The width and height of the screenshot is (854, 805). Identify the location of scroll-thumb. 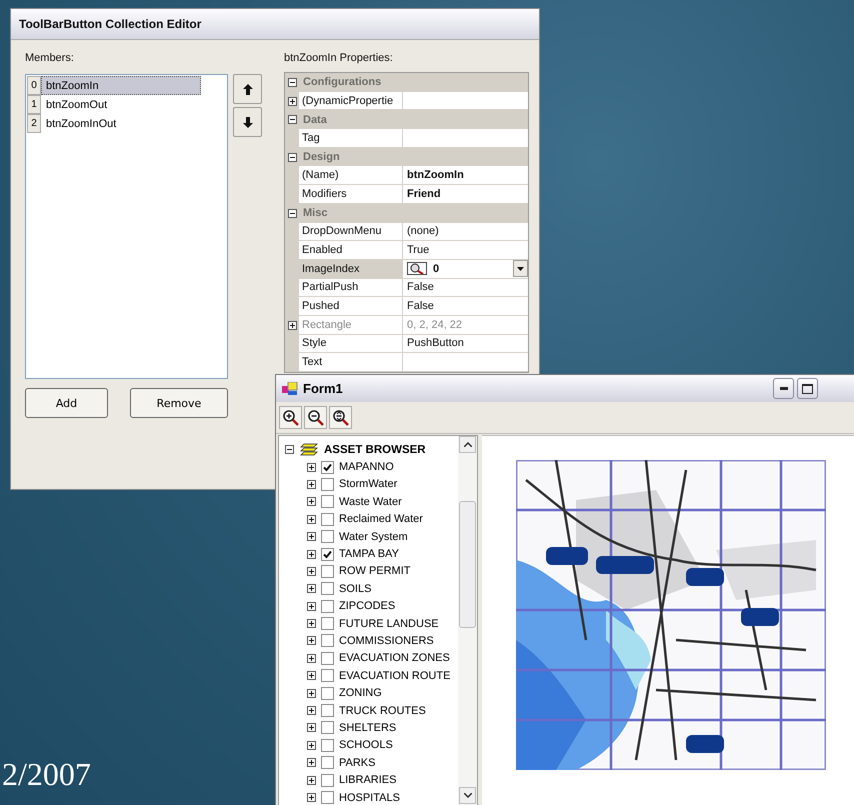
(467, 564).